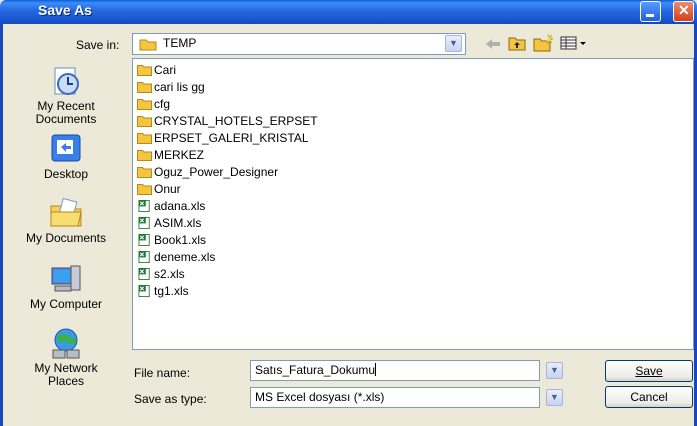  What do you see at coordinates (156, 70) in the screenshot?
I see `list-item: Cari` at bounding box center [156, 70].